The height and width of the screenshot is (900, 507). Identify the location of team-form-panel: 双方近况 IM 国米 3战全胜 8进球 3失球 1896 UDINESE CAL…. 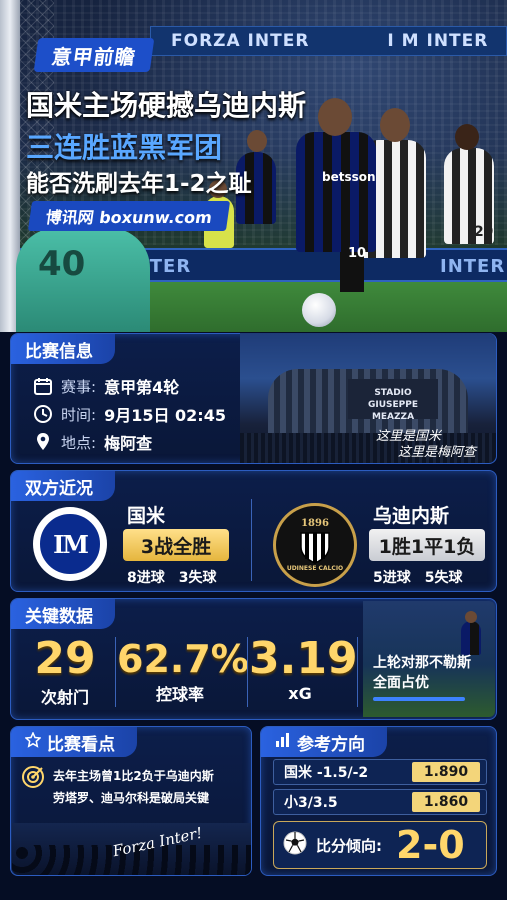
(253, 531).